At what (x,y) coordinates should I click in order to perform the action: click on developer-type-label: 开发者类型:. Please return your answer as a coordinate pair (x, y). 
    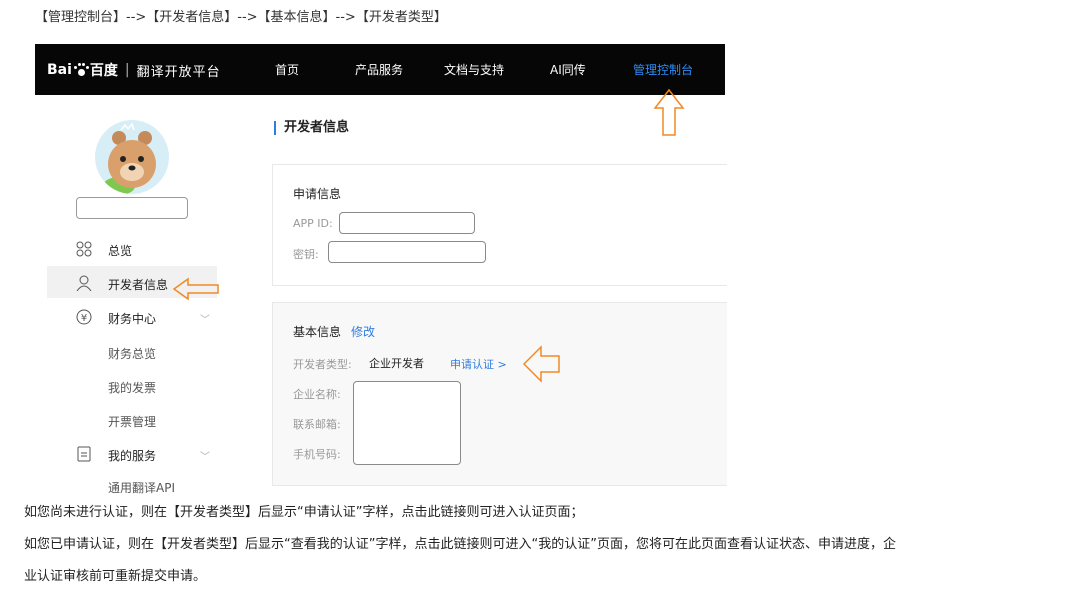
    Looking at the image, I should click on (322, 364).